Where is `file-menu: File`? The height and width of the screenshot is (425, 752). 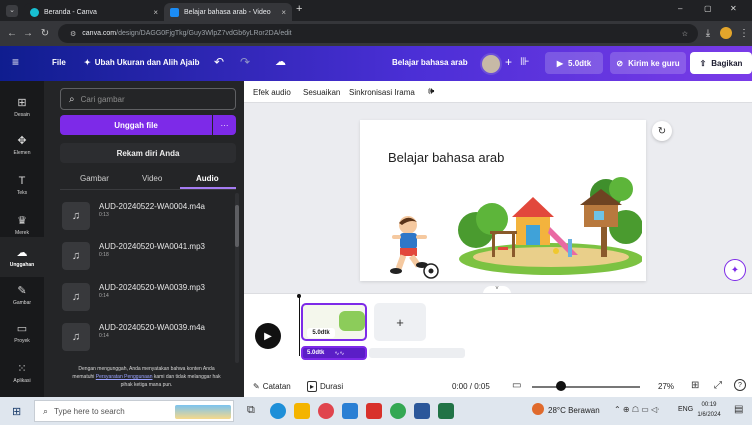 file-menu: File is located at coordinates (59, 62).